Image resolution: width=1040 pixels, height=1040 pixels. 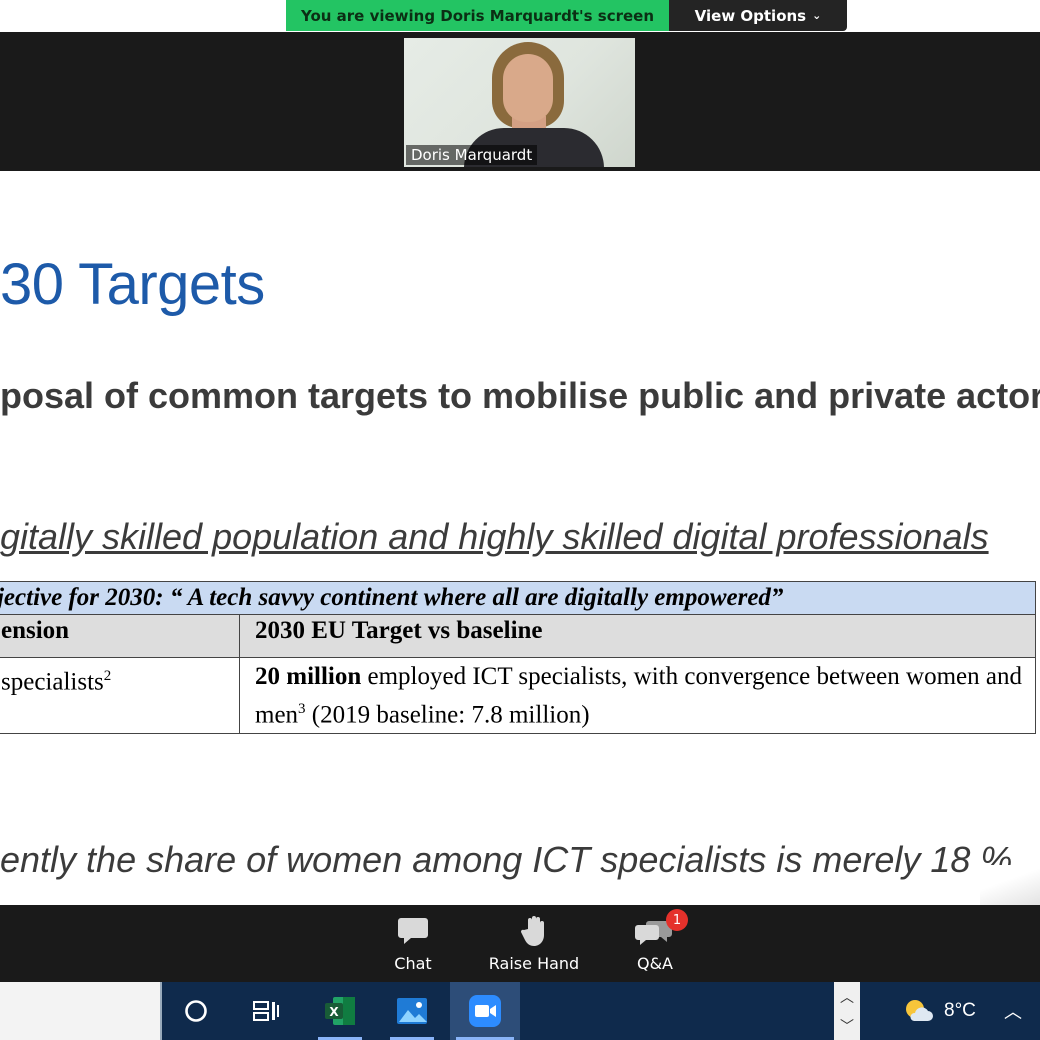 I want to click on weather-temperature: 8°C, so click(x=960, y=1010).